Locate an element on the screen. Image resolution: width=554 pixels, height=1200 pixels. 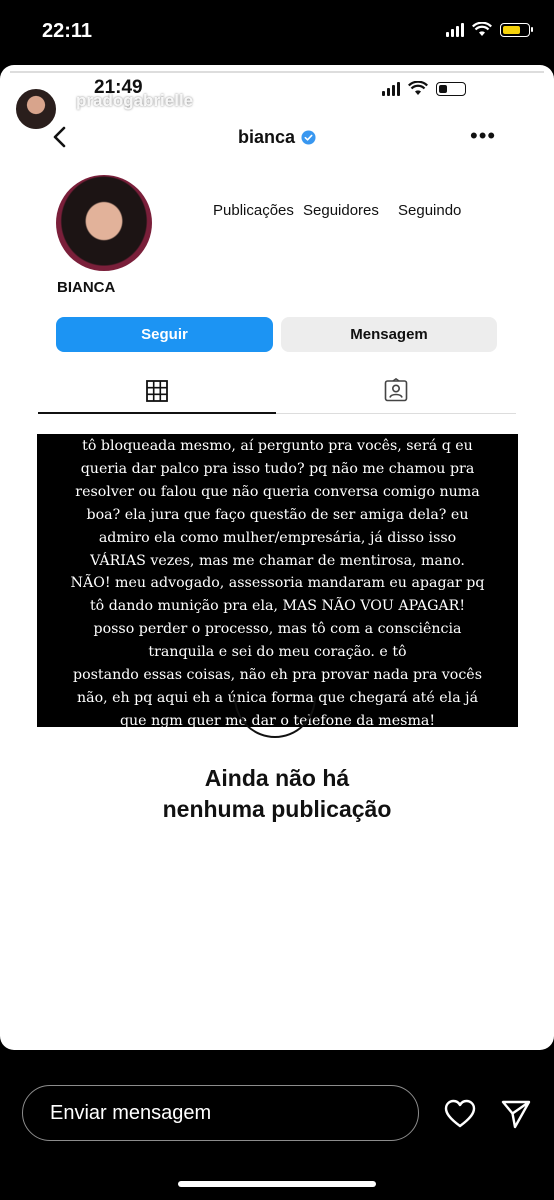
status-time: 22:11 is located at coordinates (67, 31).